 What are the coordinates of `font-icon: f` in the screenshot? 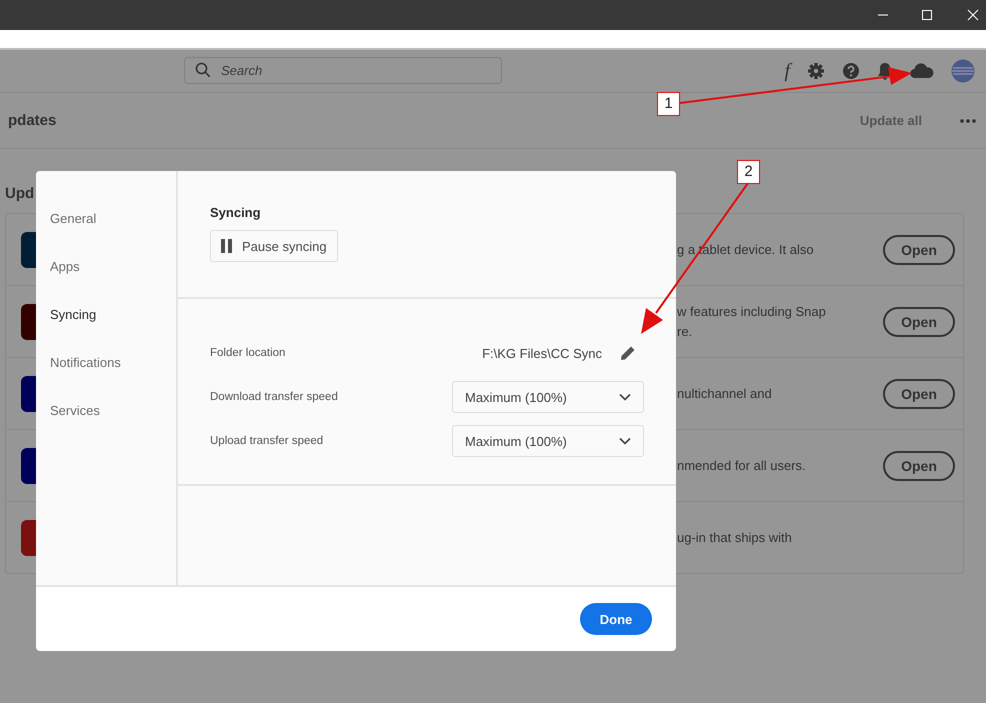 It's located at (787, 71).